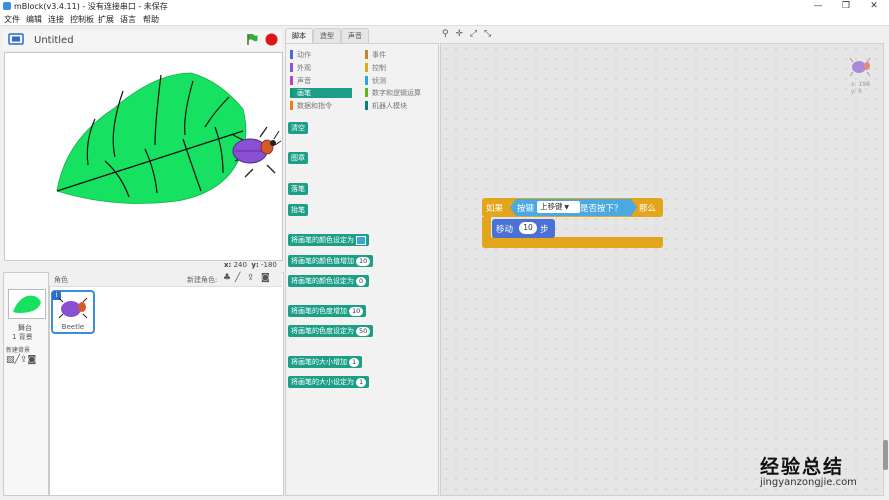 Image resolution: width=889 pixels, height=500 pixels. What do you see at coordinates (321, 93) in the screenshot?
I see `category-left-3: 画笔` at bounding box center [321, 93].